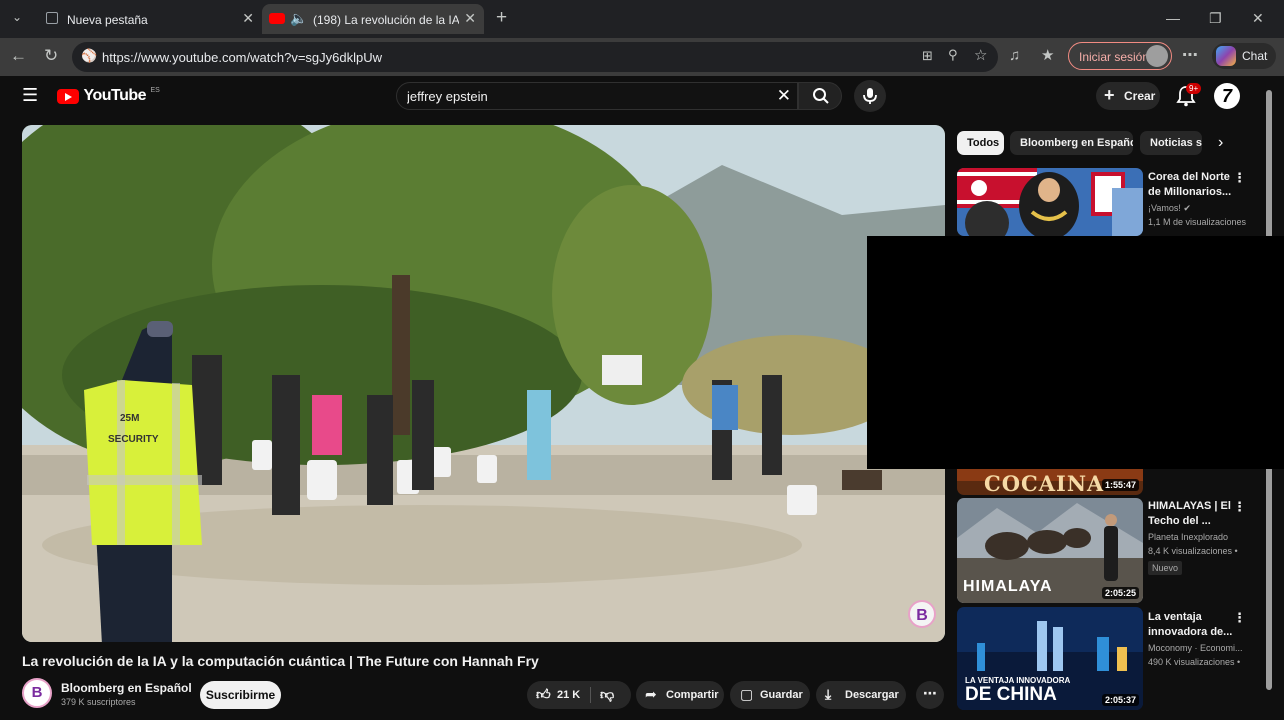 Image resolution: width=1284 pixels, height=720 pixels. What do you see at coordinates (149, 19) in the screenshot?
I see `tab-new-tab: Nueva pestaña ✕` at bounding box center [149, 19].